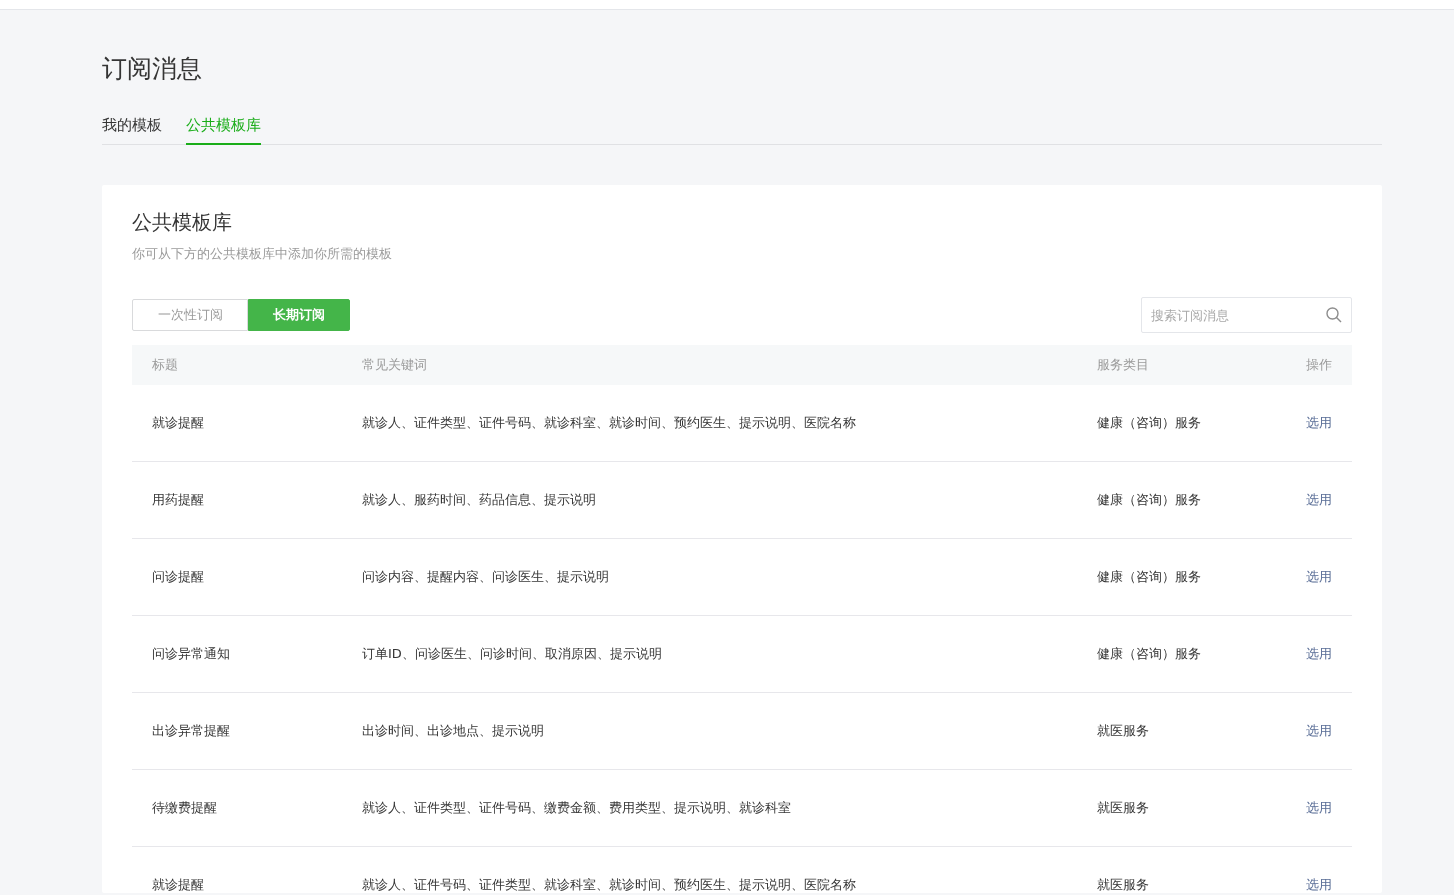 This screenshot has width=1454, height=895. Describe the element at coordinates (185, 808) in the screenshot. I see `template-title: 待缴费提醒` at that location.